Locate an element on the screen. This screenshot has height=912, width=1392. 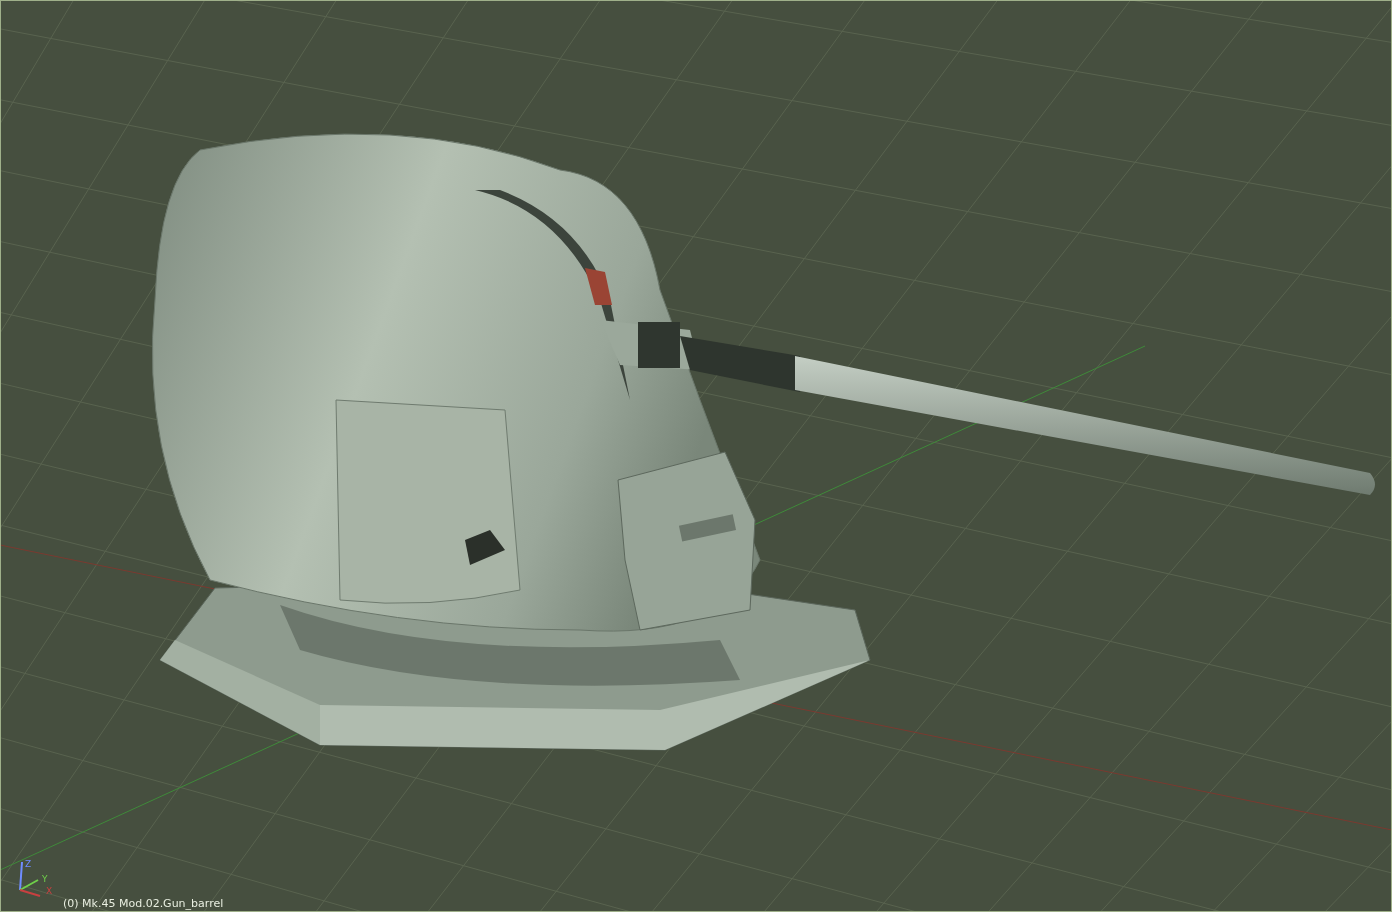
axis-label: X is located at coordinates (49, 891).